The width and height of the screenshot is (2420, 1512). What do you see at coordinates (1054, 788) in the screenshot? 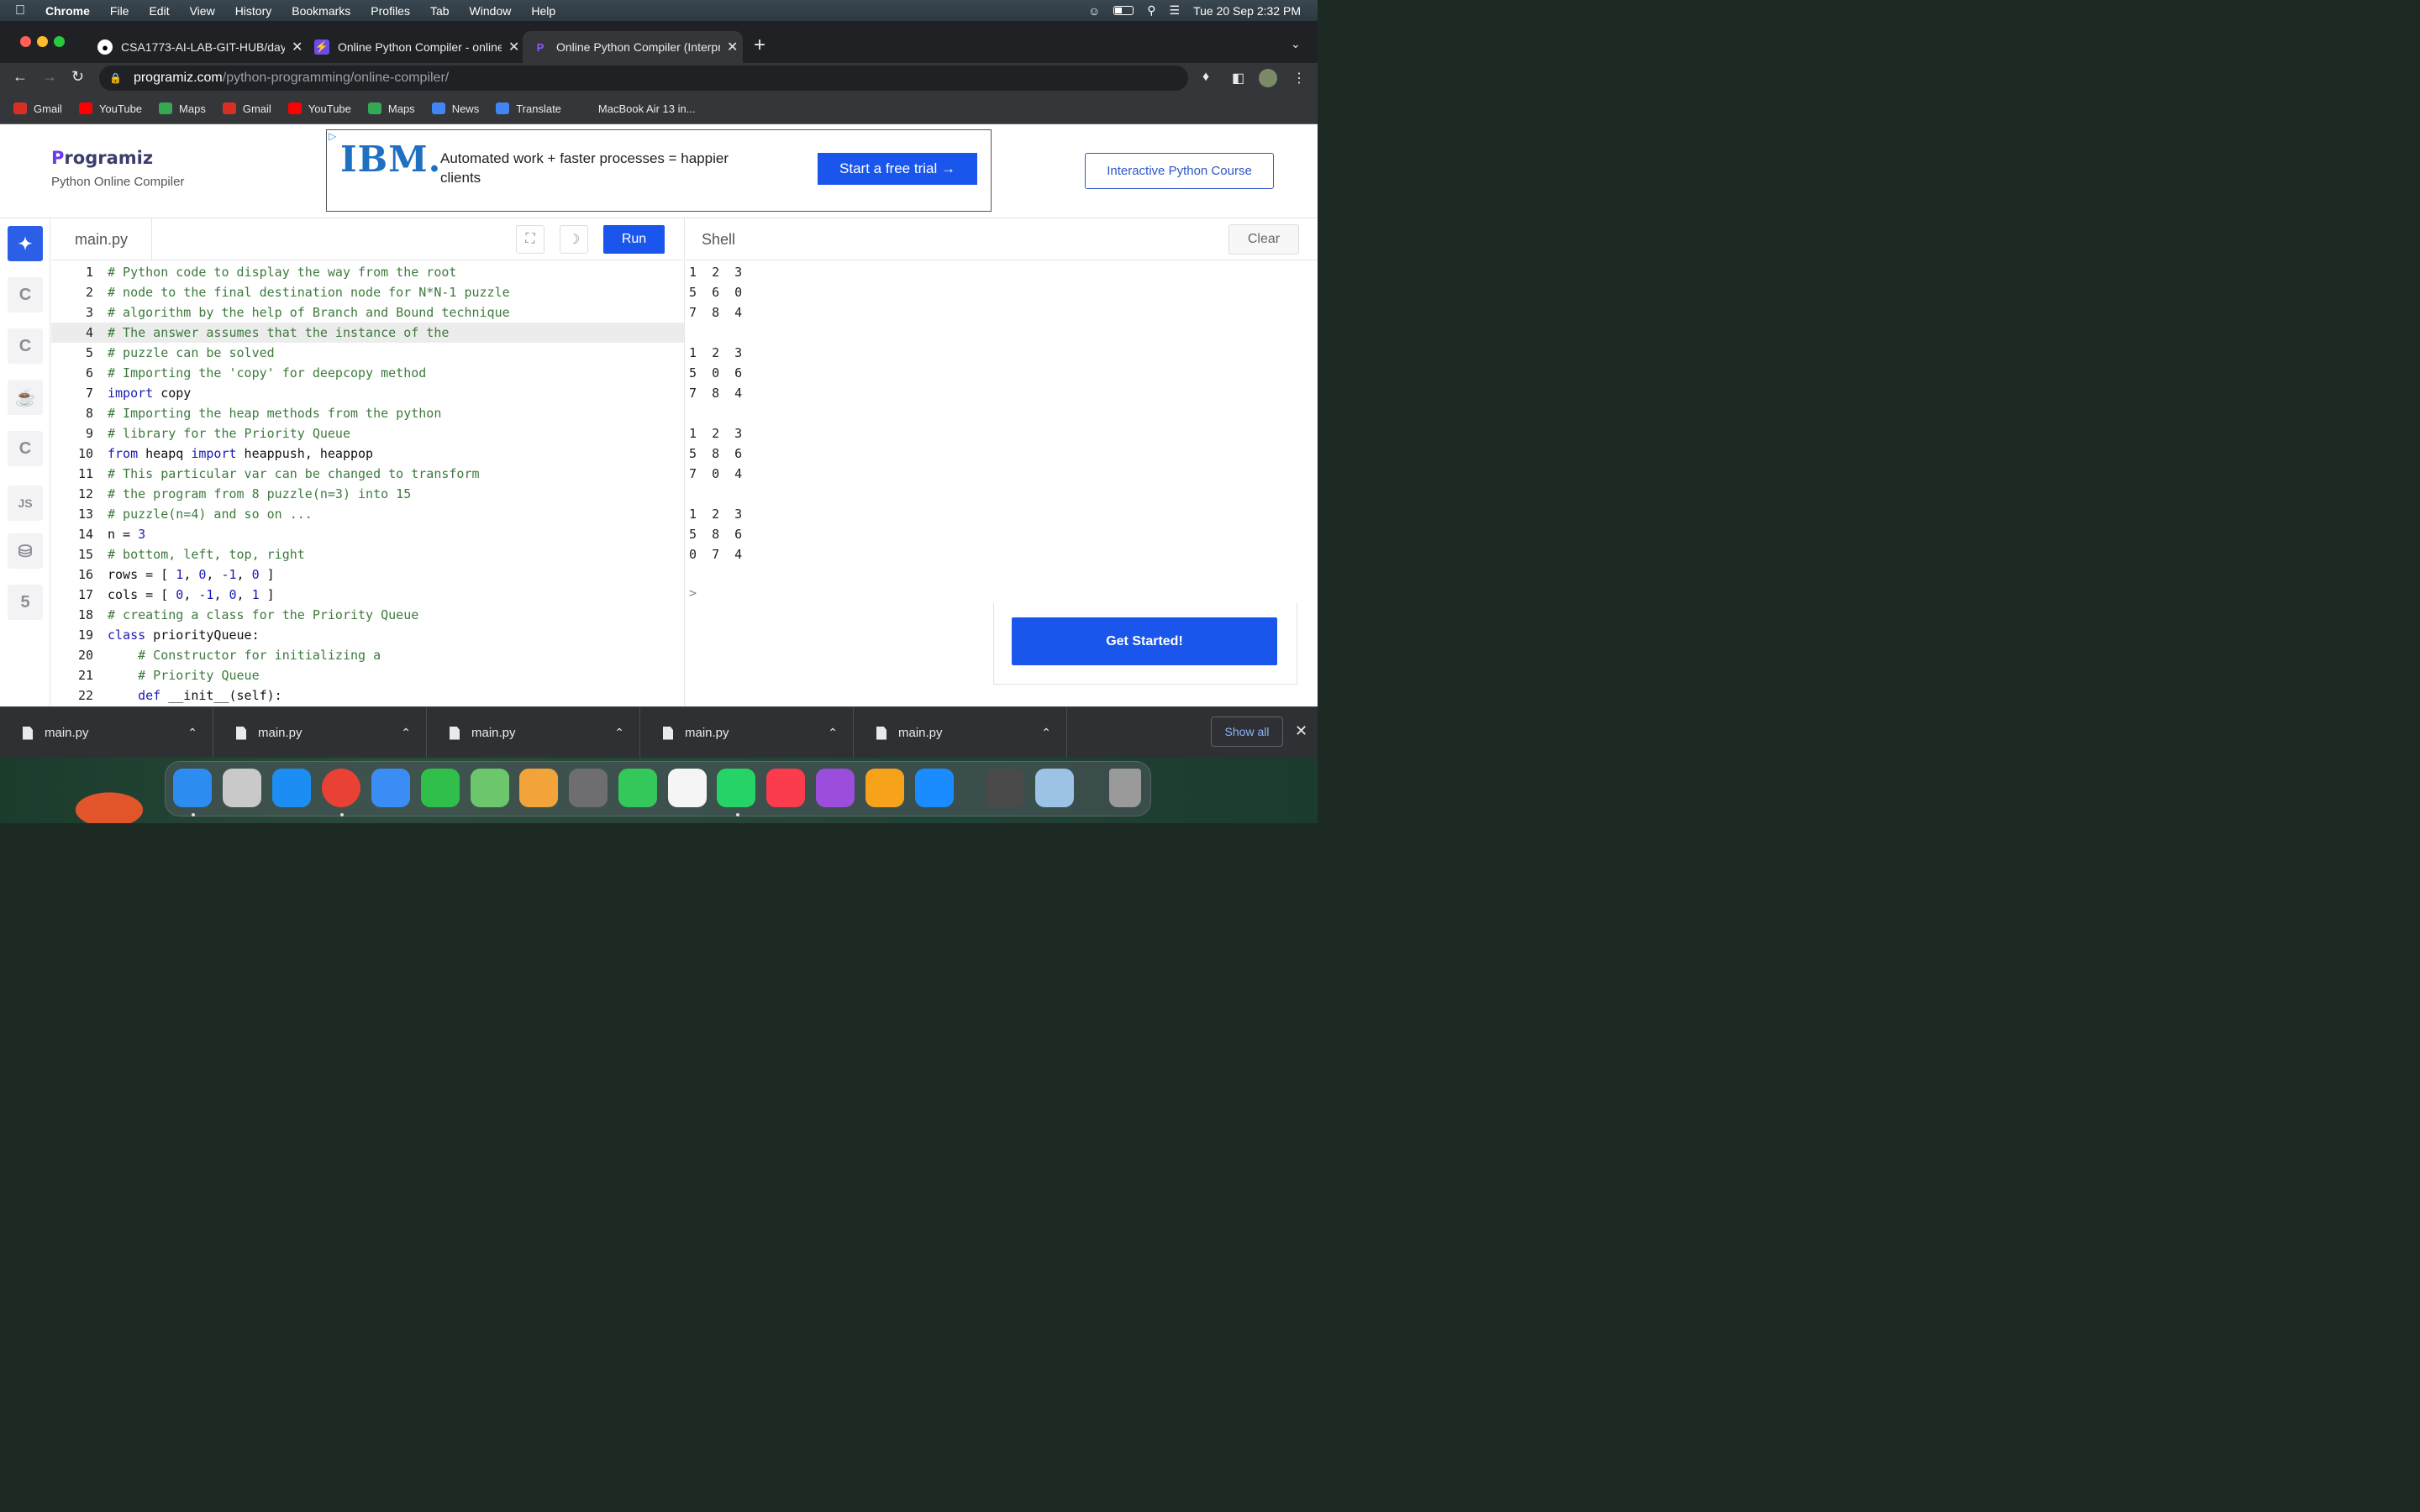
I see `preview-icon` at bounding box center [1054, 788].